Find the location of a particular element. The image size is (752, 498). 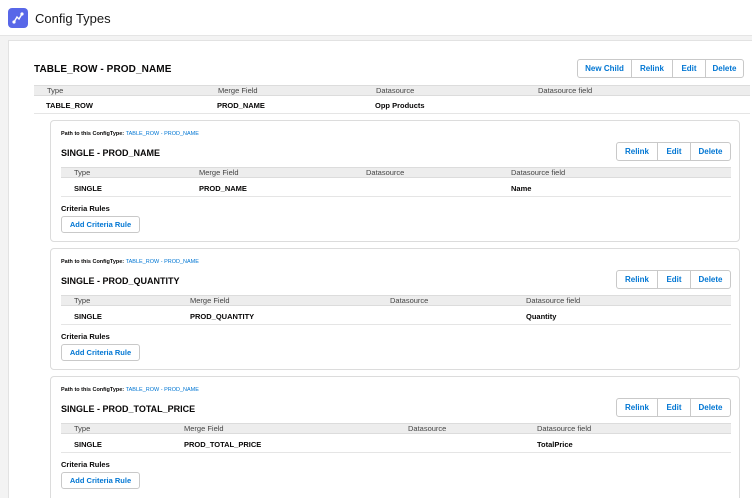

parent-config-title: TABLE_ROW - PROD_NAME is located at coordinates (103, 69).